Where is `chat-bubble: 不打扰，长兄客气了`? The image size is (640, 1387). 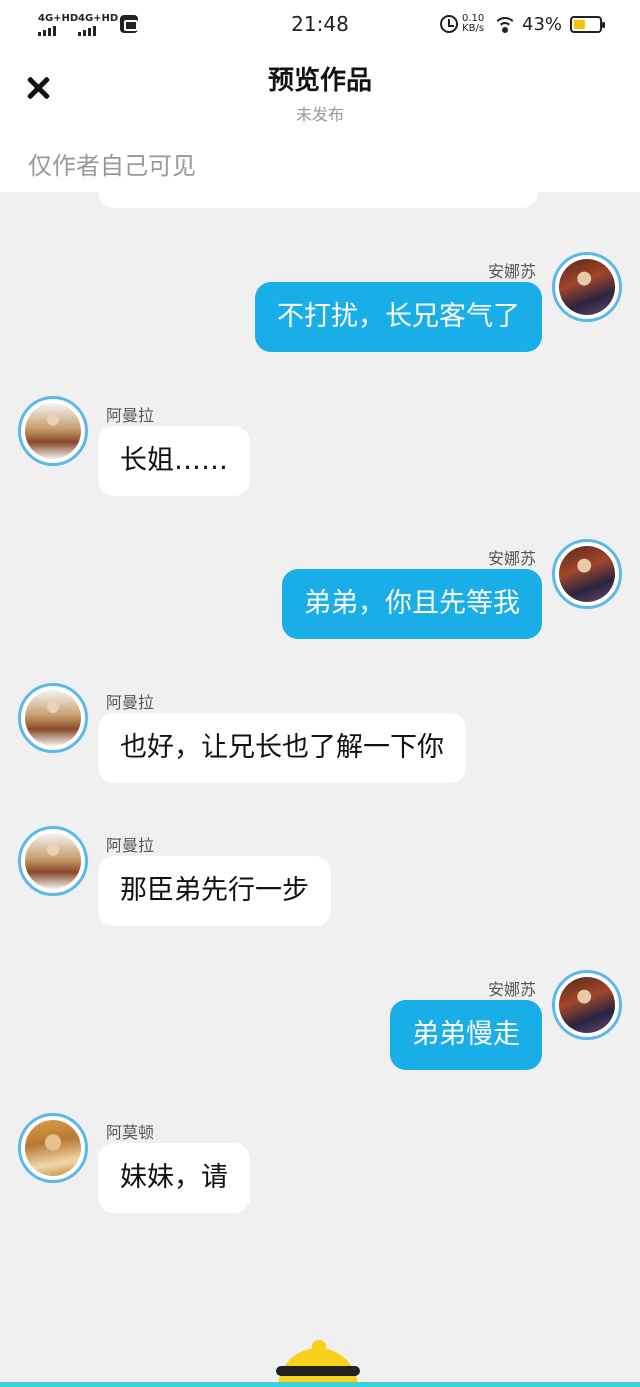 chat-bubble: 不打扰，长兄客气了 is located at coordinates (398, 317).